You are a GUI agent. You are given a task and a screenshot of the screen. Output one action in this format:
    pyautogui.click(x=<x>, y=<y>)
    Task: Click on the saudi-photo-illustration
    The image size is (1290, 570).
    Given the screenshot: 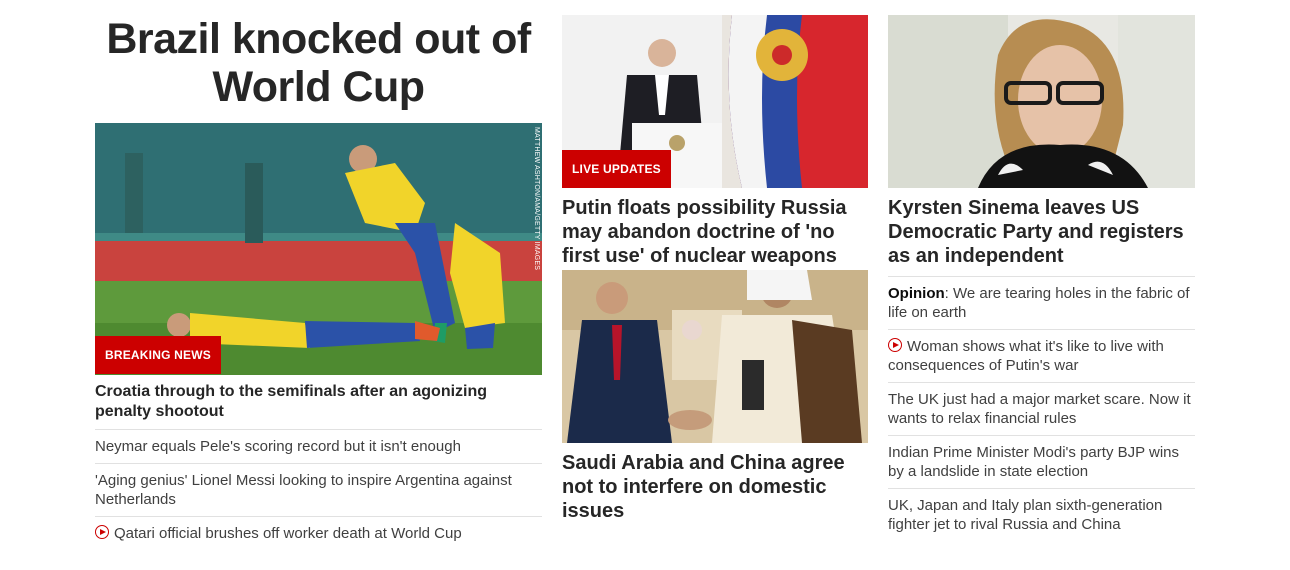 What is the action you would take?
    pyautogui.click(x=715, y=356)
    